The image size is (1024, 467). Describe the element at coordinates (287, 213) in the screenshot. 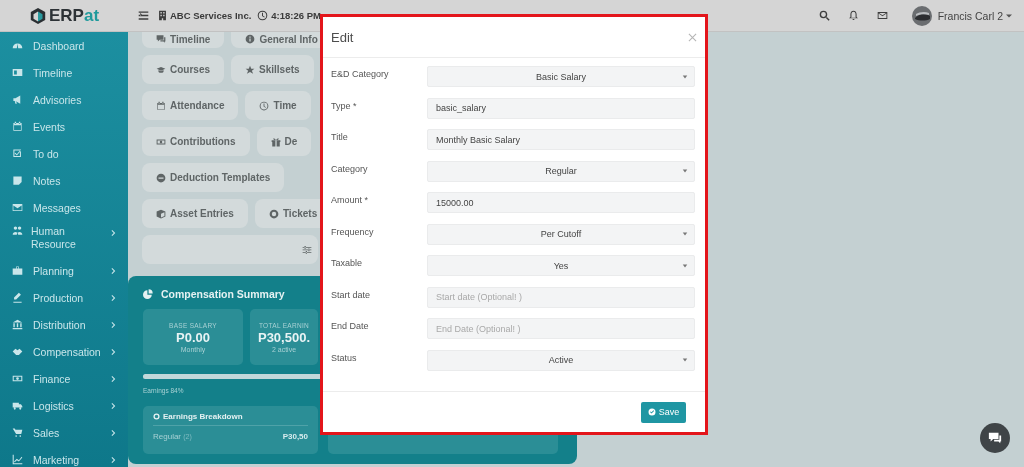

I see `module-button: Tickets` at that location.